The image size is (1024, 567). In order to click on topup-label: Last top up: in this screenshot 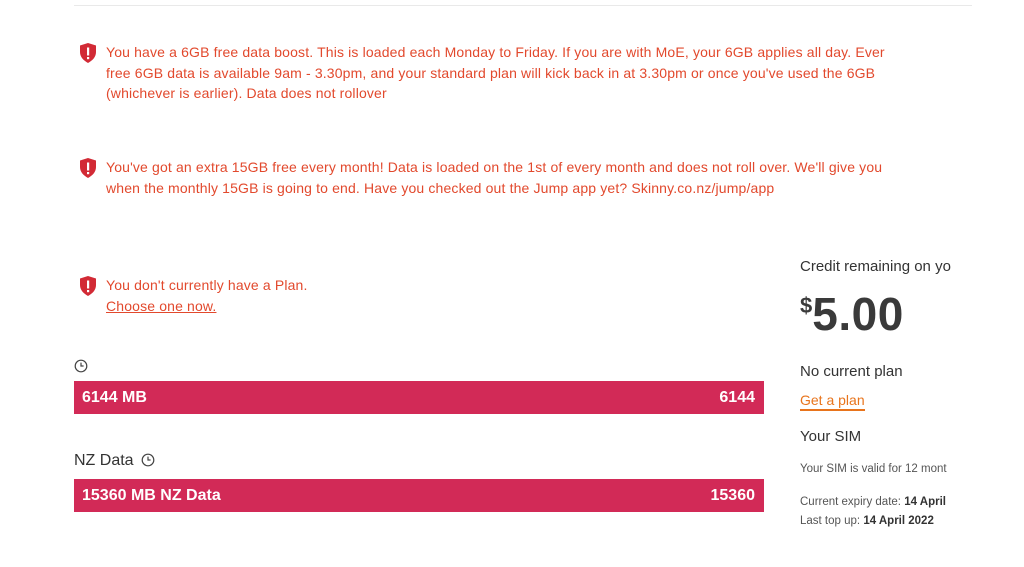, I will do `click(830, 521)`.